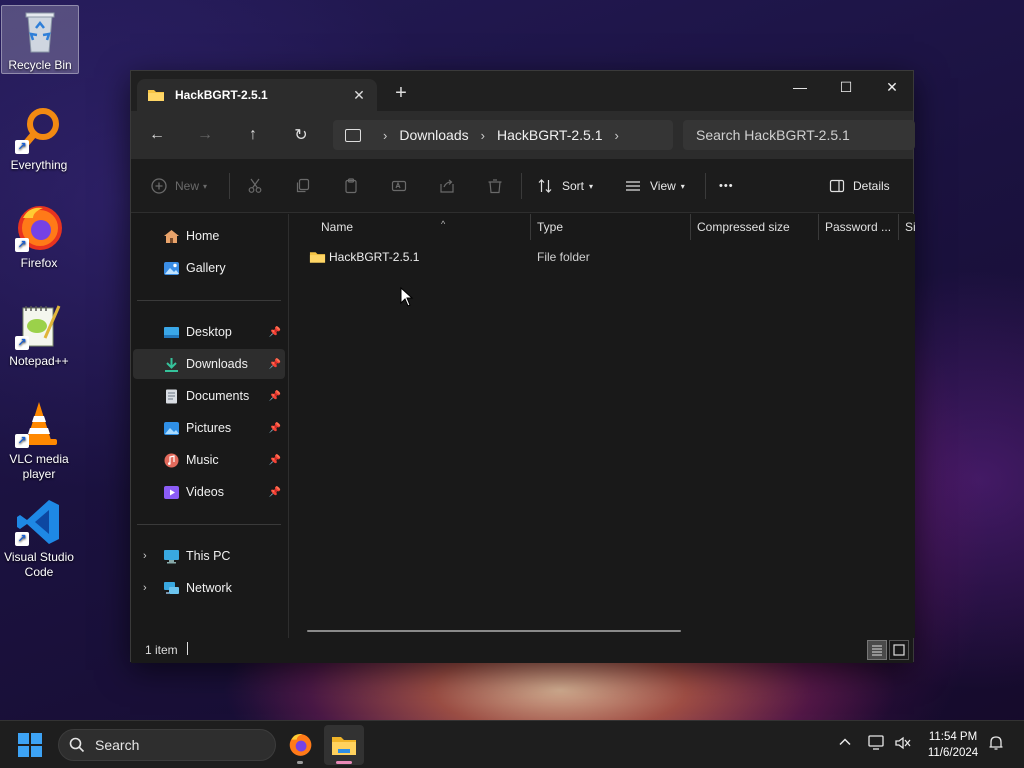 This screenshot has height=768, width=1024. Describe the element at coordinates (399, 186) in the screenshot. I see `rename-button` at that location.